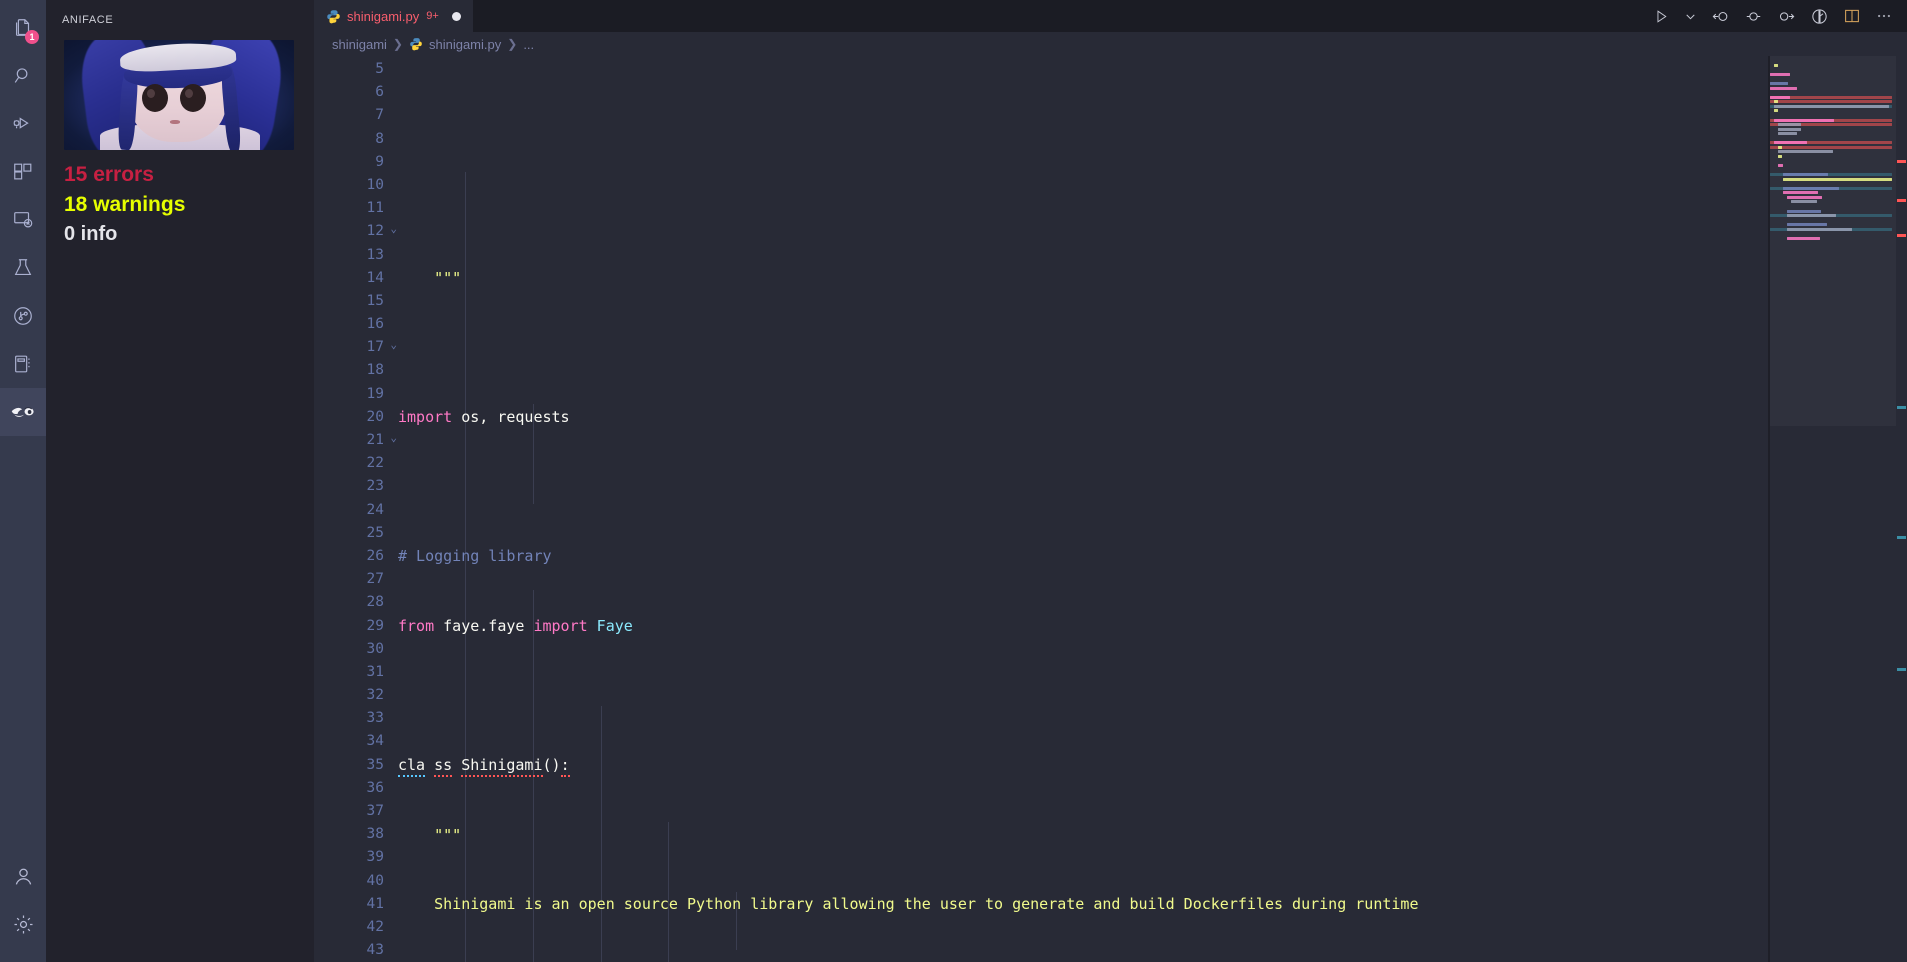  What do you see at coordinates (375, 926) in the screenshot?
I see `line-number: 42` at bounding box center [375, 926].